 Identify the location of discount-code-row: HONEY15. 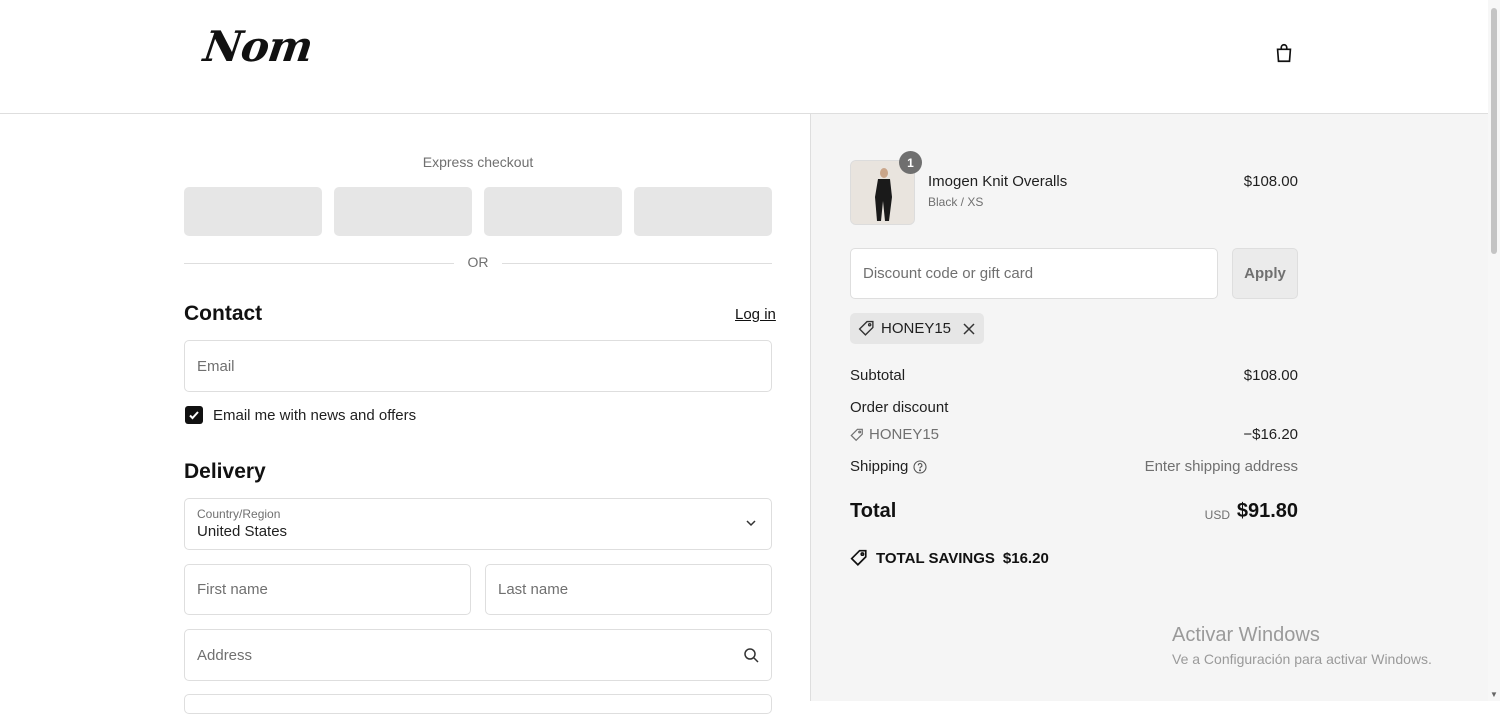
(894, 434).